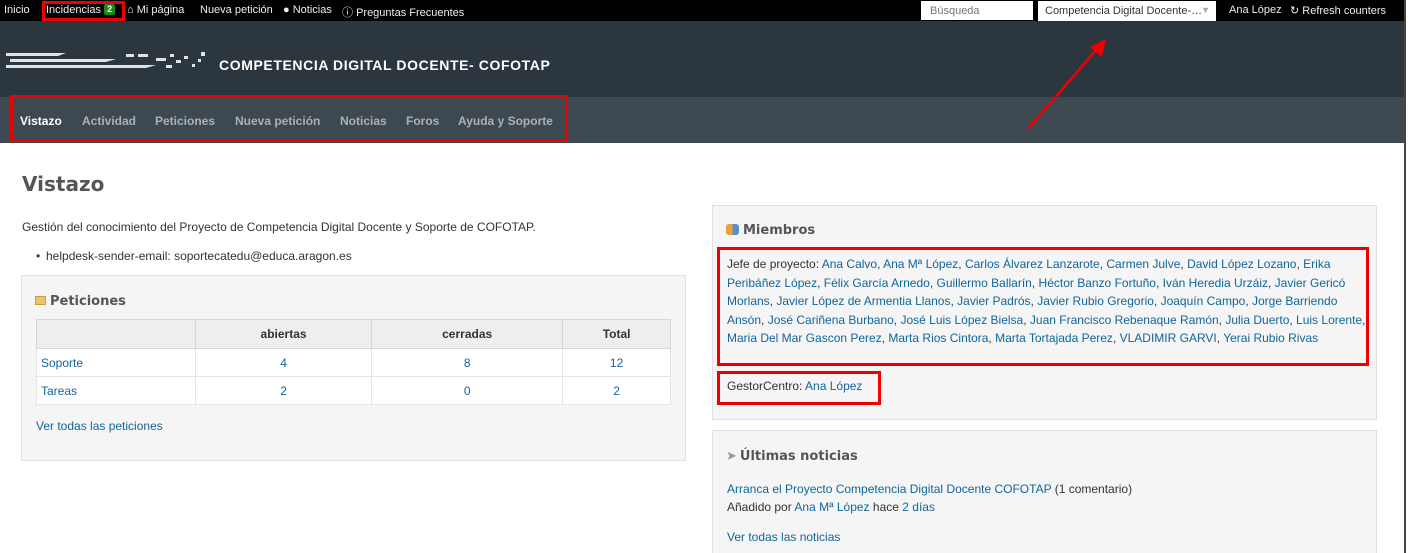  Describe the element at coordinates (773, 264) in the screenshot. I see `role-label: Jefe de proyecto:` at that location.